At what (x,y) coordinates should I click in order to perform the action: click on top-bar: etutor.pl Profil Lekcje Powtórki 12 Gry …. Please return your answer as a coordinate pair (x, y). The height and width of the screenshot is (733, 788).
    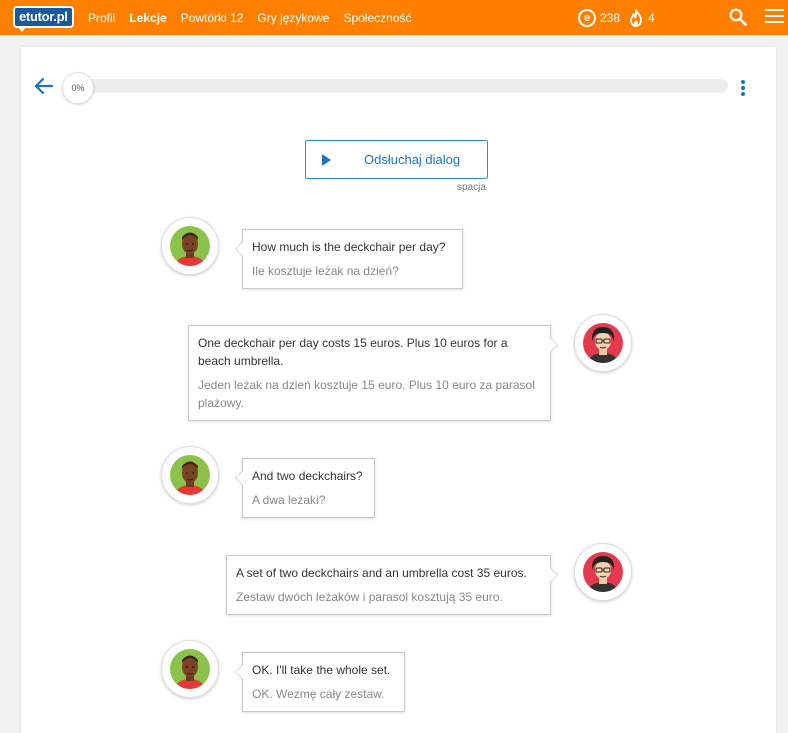
    Looking at the image, I should click on (394, 17).